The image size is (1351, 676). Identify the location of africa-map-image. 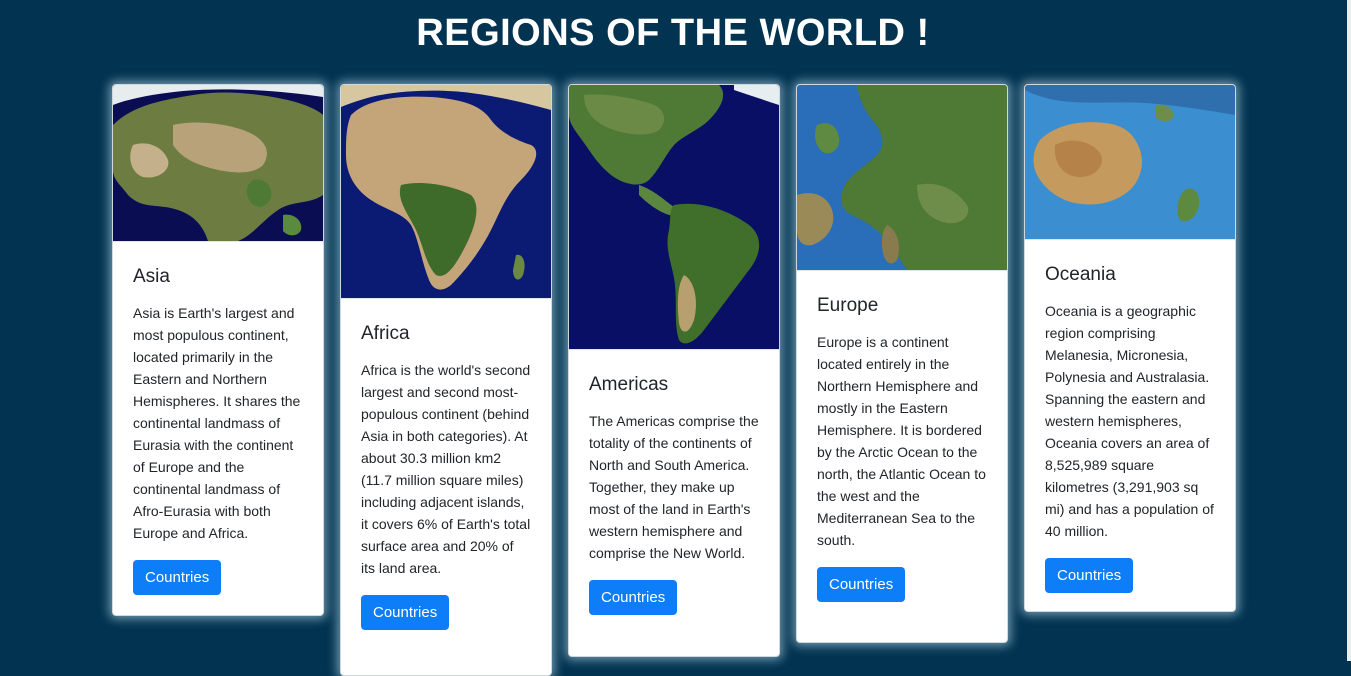
(446, 192).